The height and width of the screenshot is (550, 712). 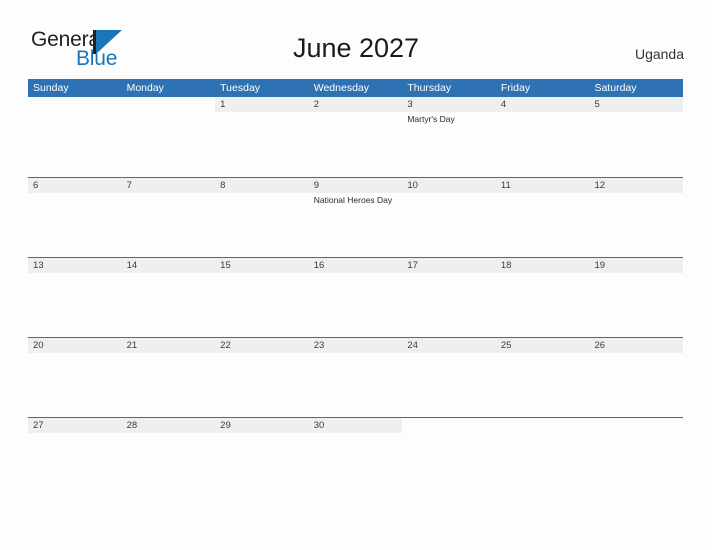 What do you see at coordinates (132, 265) in the screenshot?
I see `calendar-day-number: 14` at bounding box center [132, 265].